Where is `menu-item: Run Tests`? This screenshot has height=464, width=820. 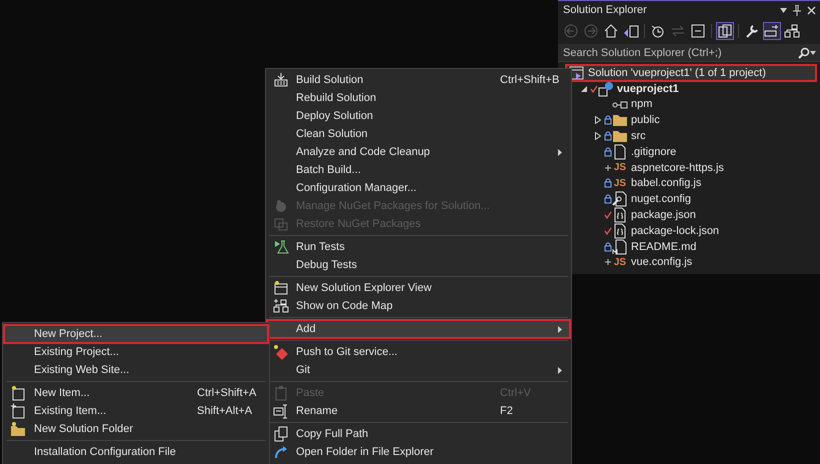 menu-item: Run Tests is located at coordinates (418, 247).